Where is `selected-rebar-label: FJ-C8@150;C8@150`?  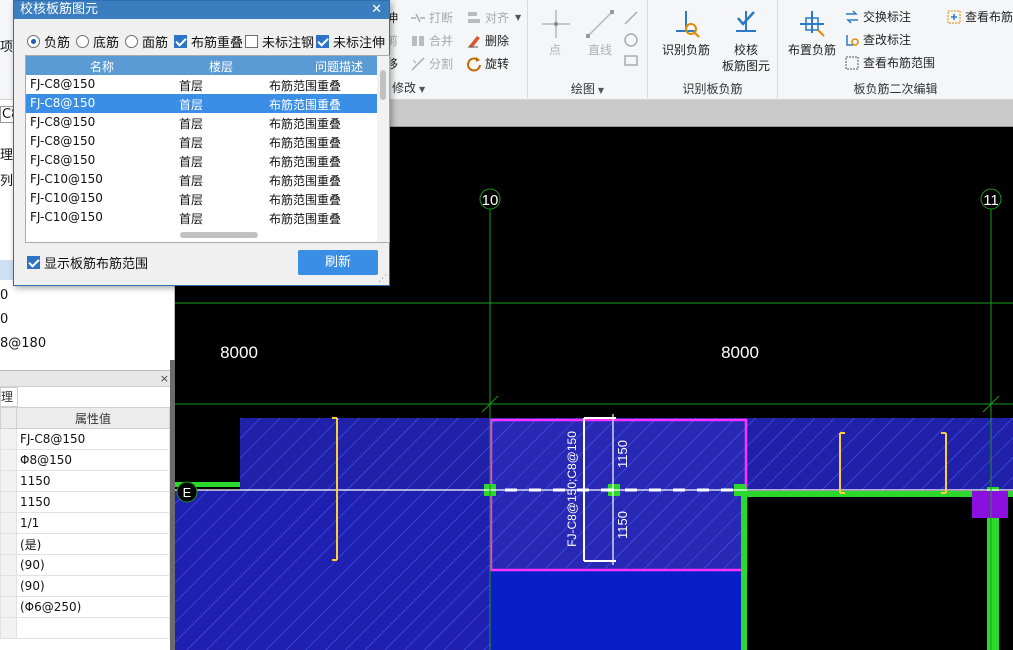
selected-rebar-label: FJ-C8@150;C8@150 is located at coordinates (572, 489).